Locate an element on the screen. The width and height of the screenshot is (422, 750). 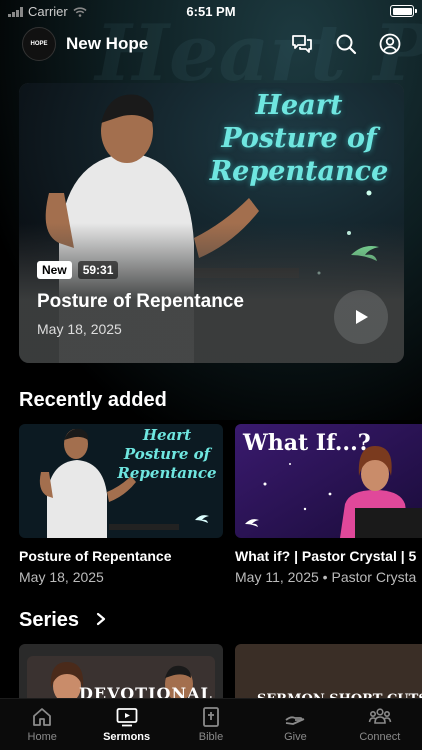
featured-title: Posture of Repentance is located at coordinates (140, 301).